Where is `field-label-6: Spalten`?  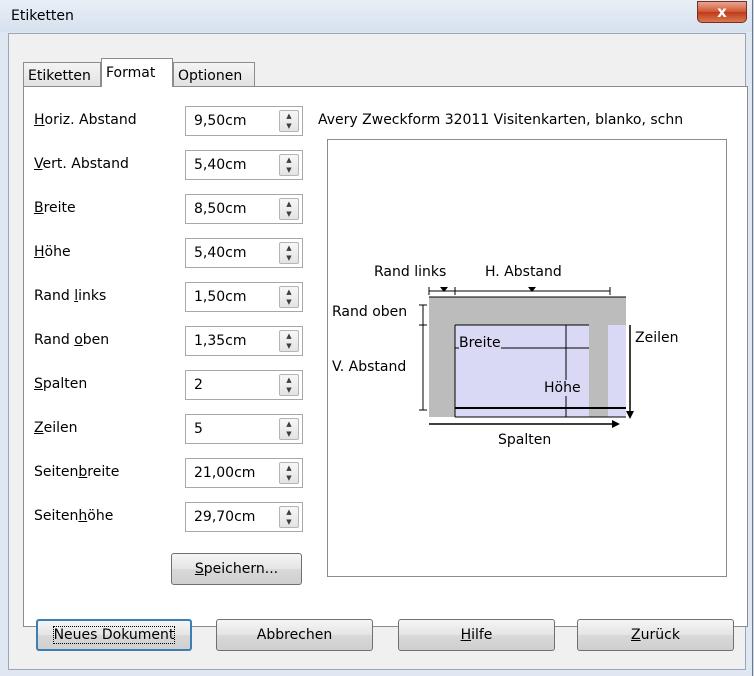
field-label-6: Spalten is located at coordinates (60, 384).